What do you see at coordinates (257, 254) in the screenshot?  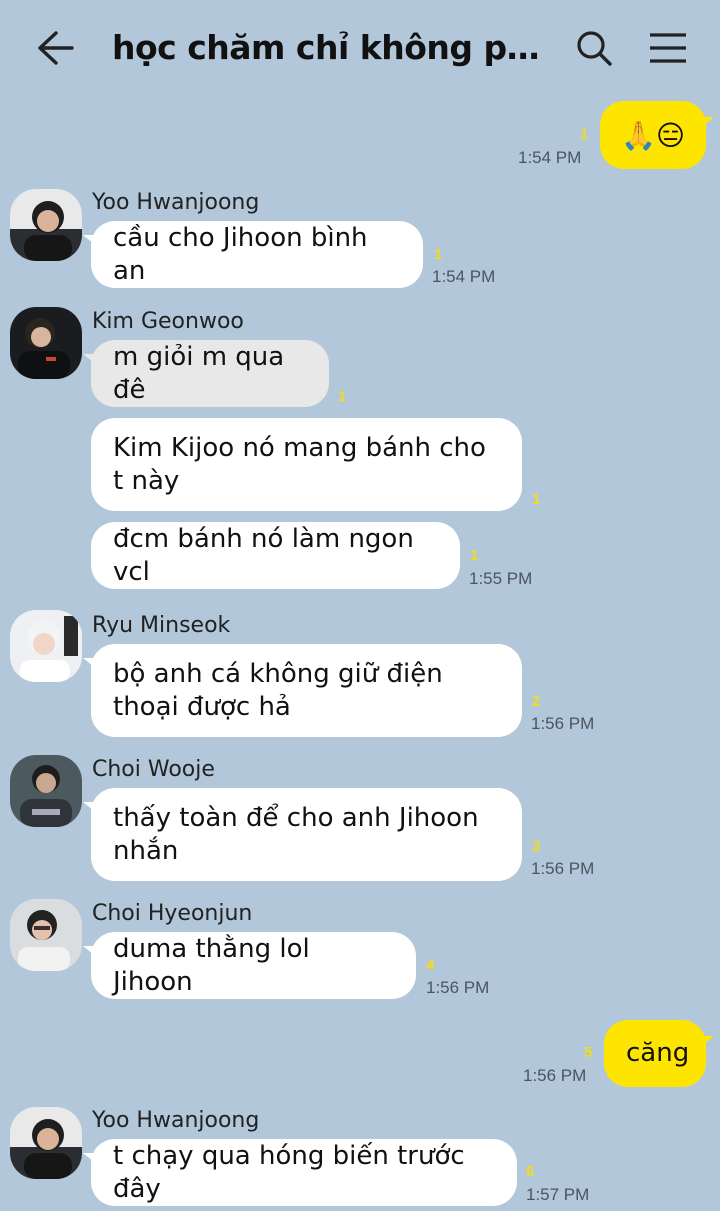 I see `message-bubble: cầu cho Jihoon bình an` at bounding box center [257, 254].